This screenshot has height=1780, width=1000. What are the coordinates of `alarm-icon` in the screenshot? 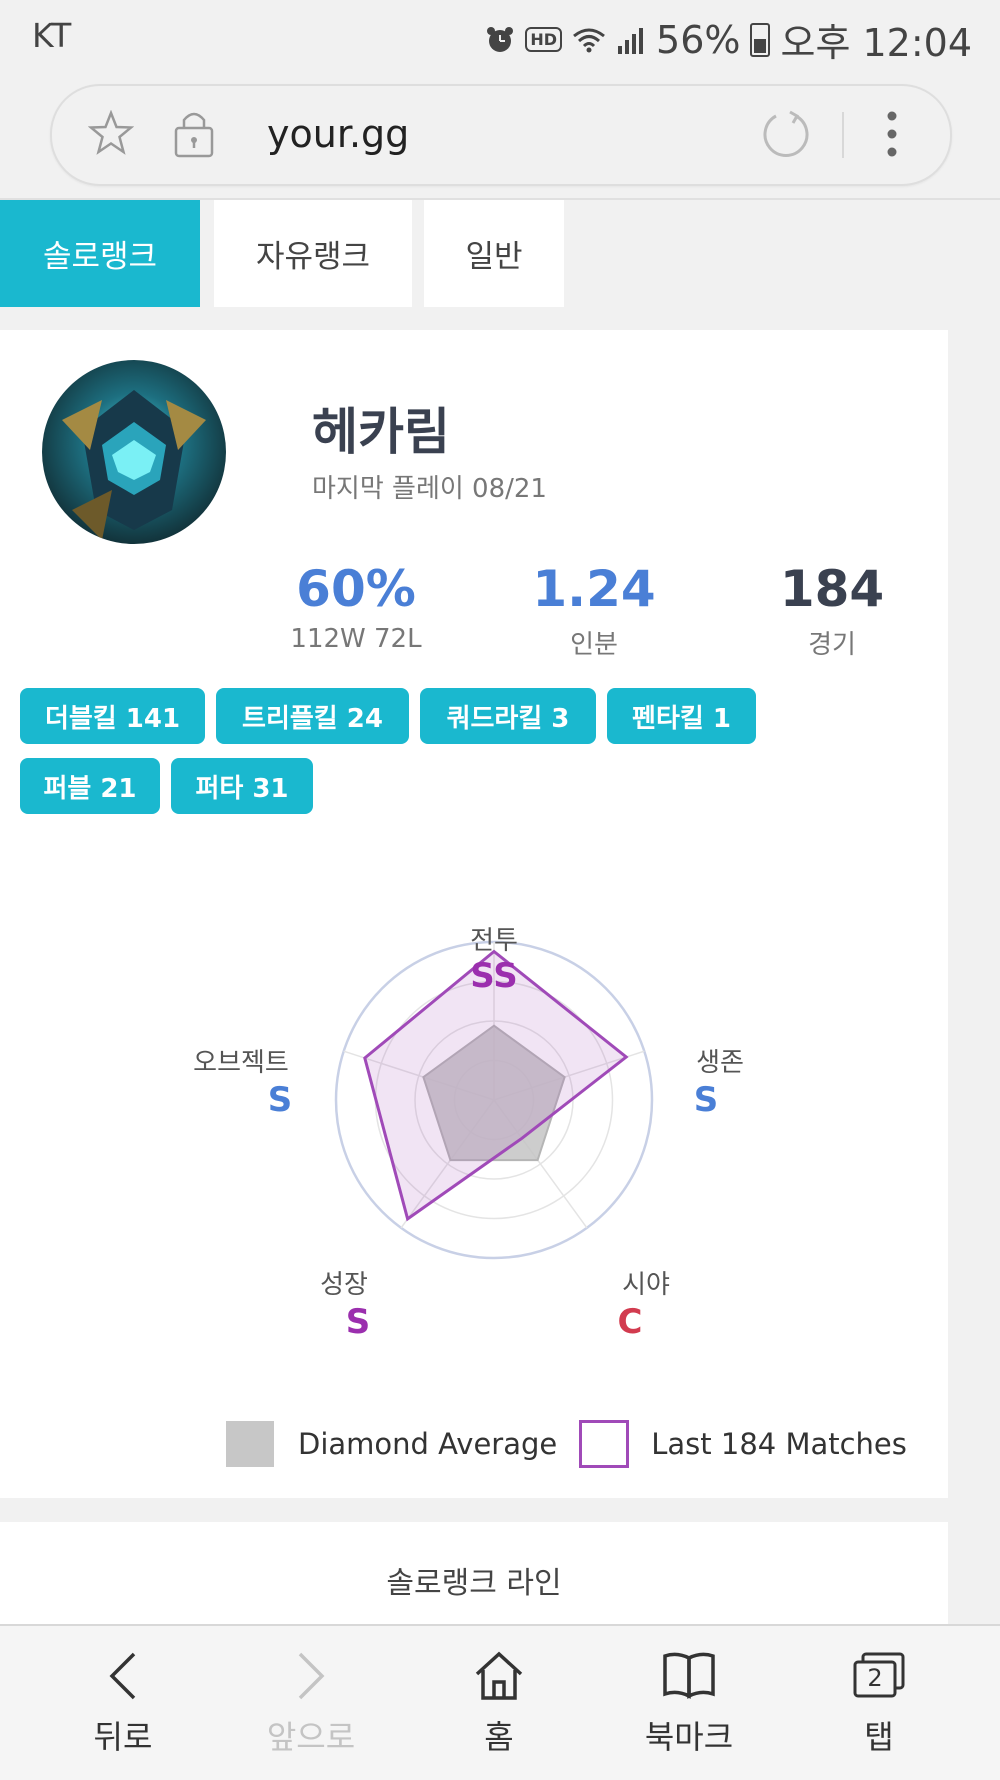 It's located at (500, 40).